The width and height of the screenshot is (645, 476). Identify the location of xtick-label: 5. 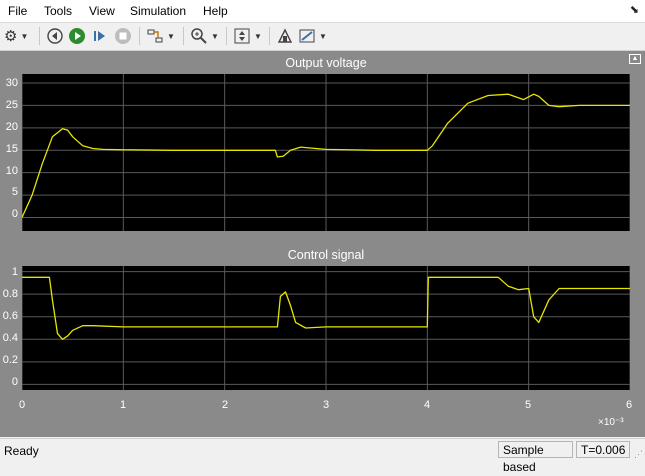
(528, 405).